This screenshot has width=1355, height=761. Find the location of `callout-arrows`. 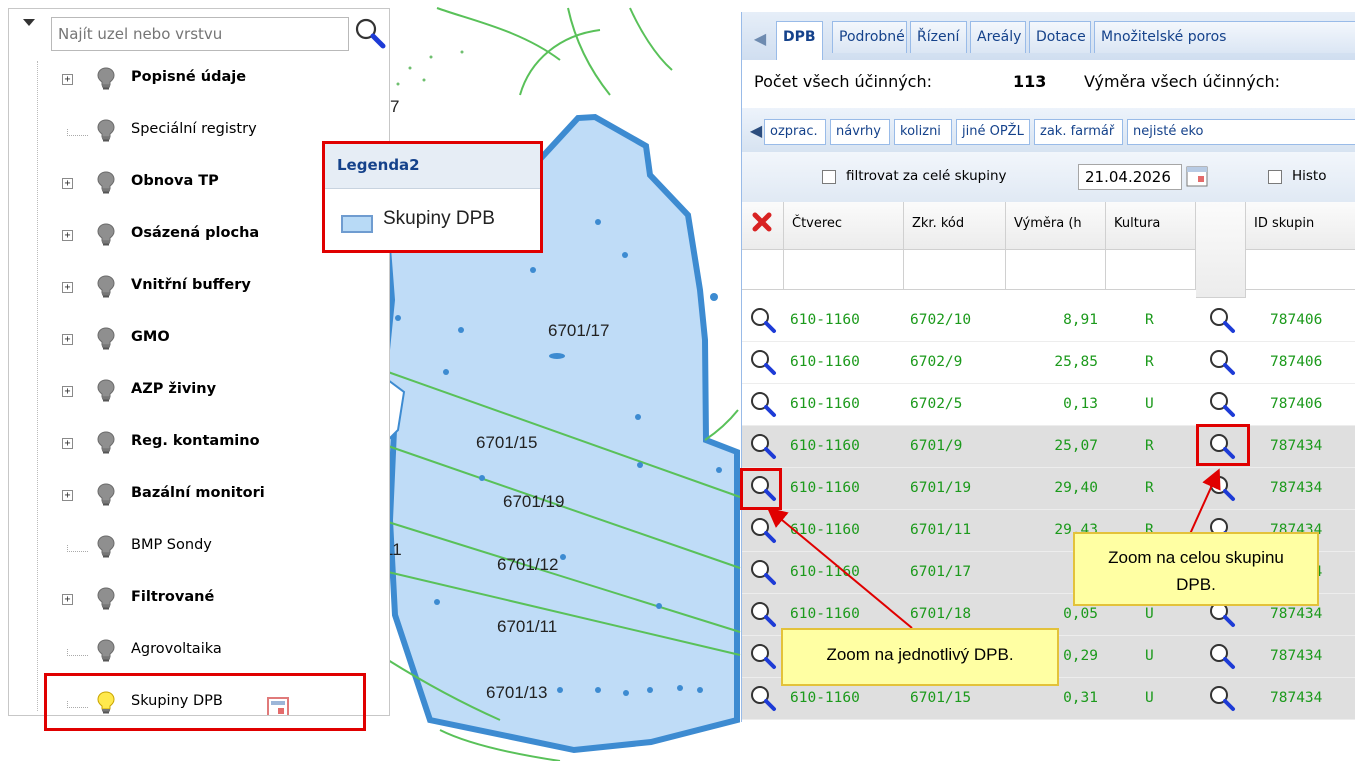

callout-arrows is located at coordinates (993, 548).